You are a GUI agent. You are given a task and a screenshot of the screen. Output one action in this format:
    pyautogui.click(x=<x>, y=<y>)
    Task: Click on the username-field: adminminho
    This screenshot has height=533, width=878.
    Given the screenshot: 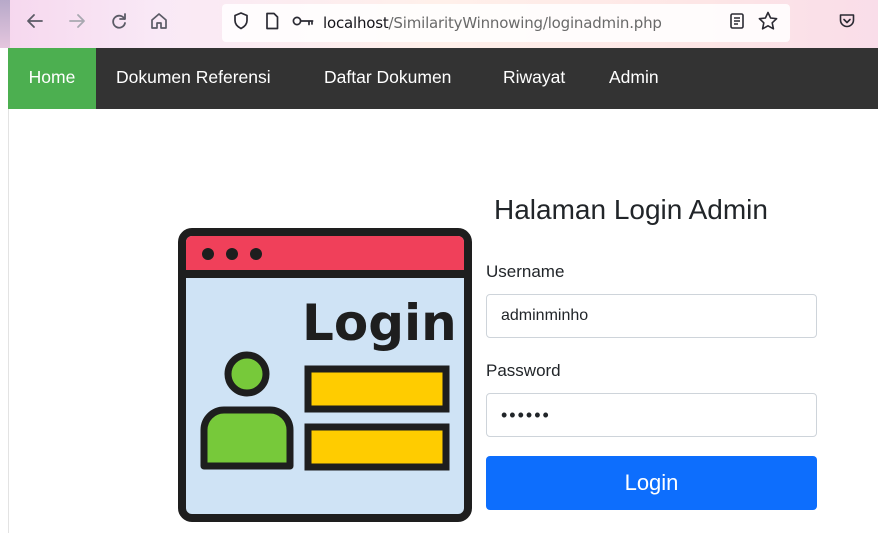 What is the action you would take?
    pyautogui.click(x=651, y=316)
    